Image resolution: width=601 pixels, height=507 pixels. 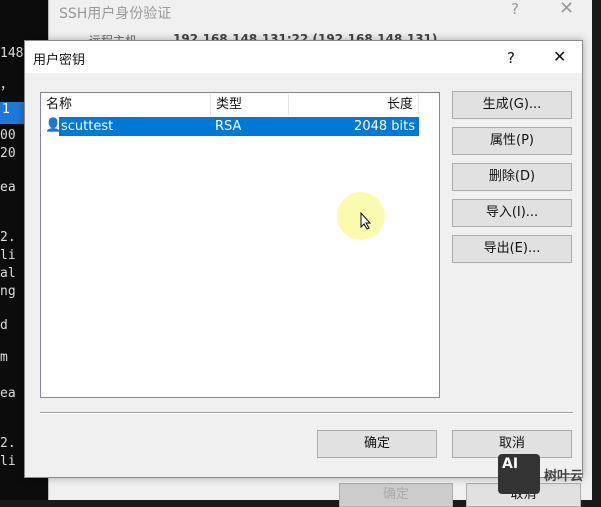 I want to click on dialog-title-bar: 用户密钥 ? ✕, so click(x=303, y=57).